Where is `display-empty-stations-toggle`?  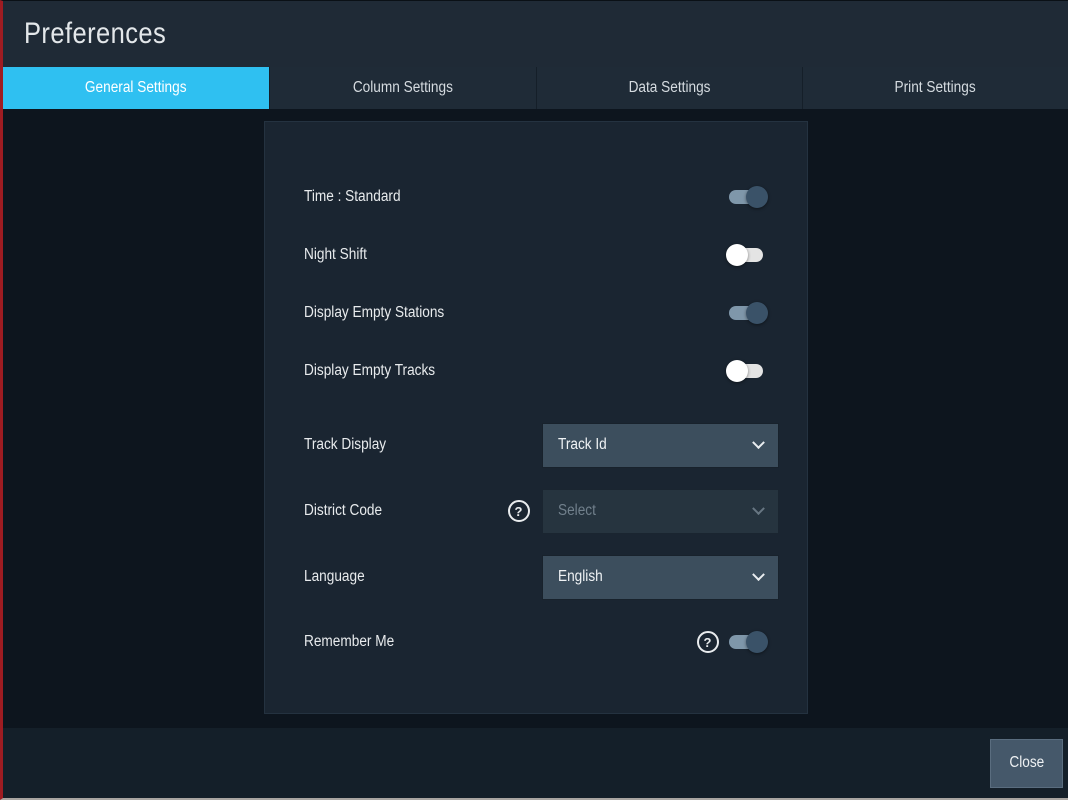
display-empty-stations-toggle is located at coordinates (748, 313).